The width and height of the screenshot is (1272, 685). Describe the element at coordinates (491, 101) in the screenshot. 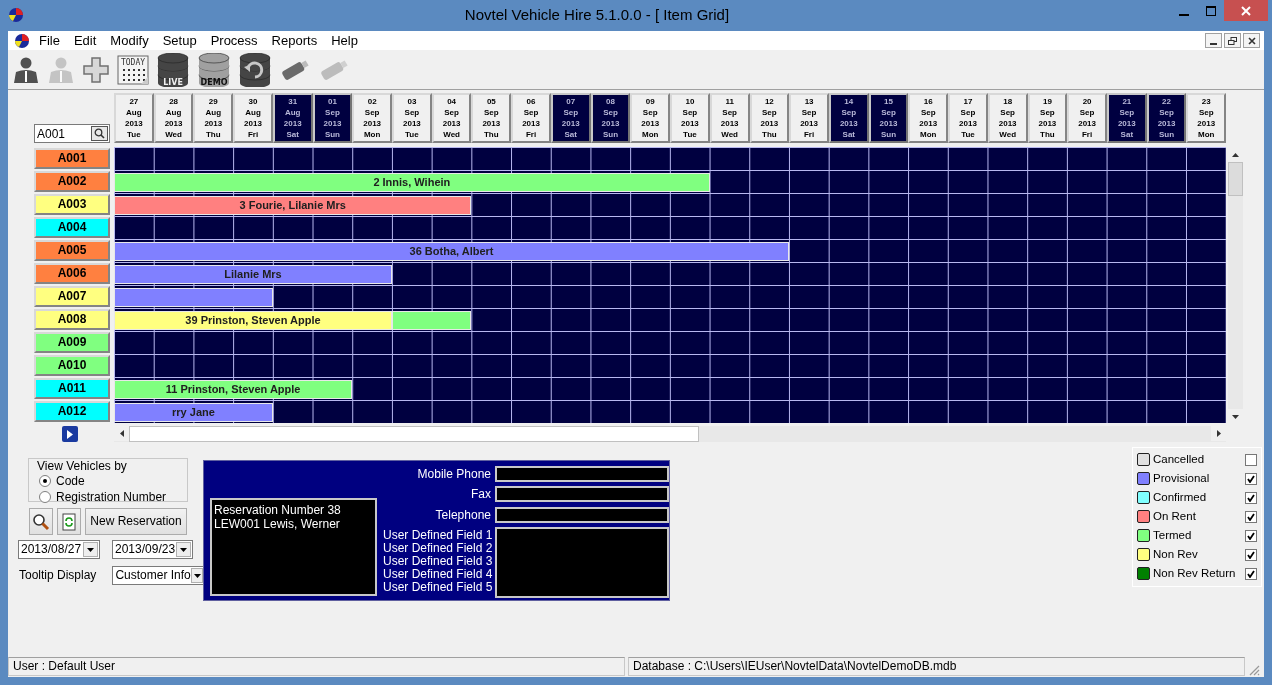

I see `day-number: 05` at that location.